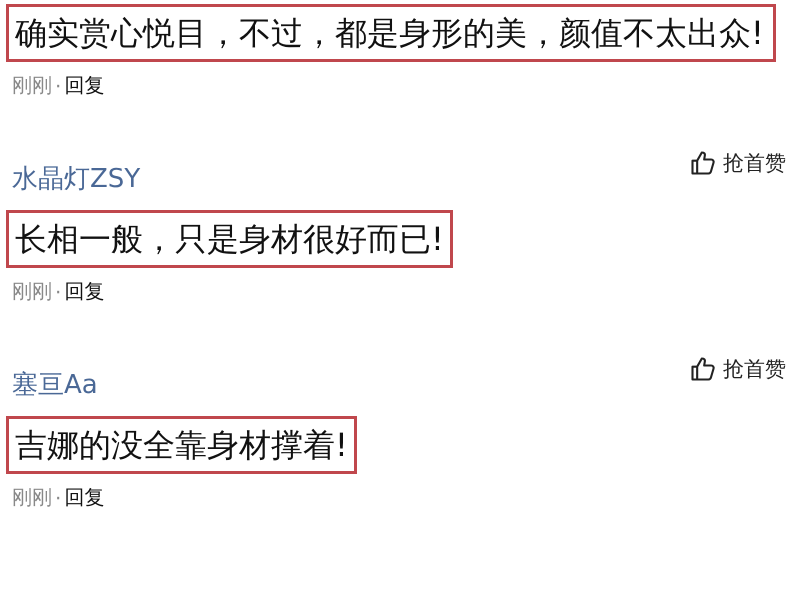 The image size is (810, 608). I want to click on comment-text: 长相一般，只是身材很好而已!, so click(229, 239).